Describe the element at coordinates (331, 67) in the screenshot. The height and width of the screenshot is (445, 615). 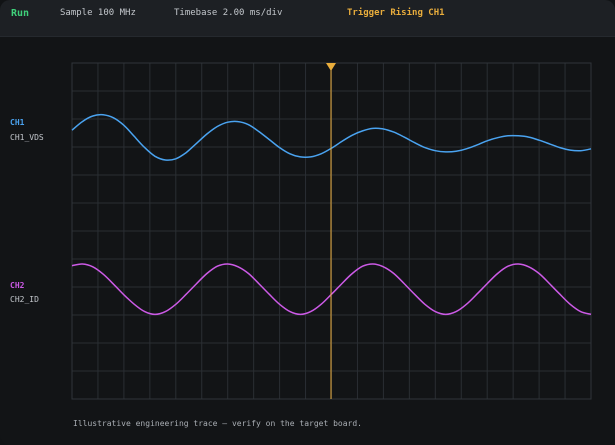
I see `trigger-arrow-icon` at that location.